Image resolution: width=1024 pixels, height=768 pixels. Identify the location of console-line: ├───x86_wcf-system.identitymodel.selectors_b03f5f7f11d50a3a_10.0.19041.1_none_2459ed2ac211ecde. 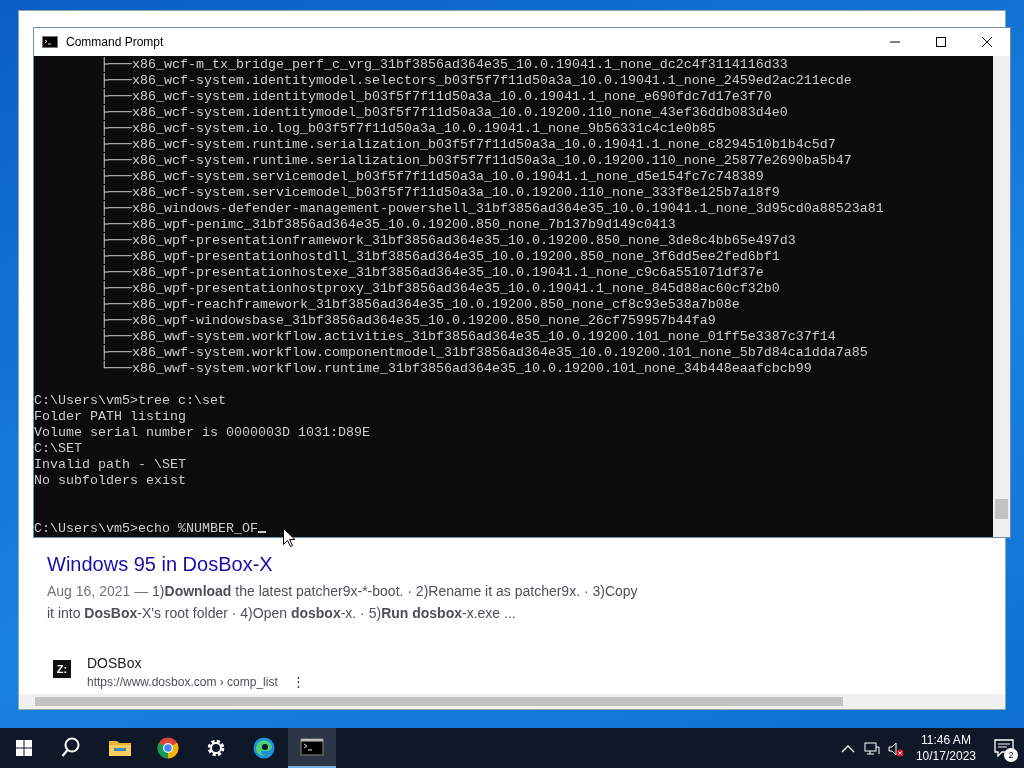
(476, 81).